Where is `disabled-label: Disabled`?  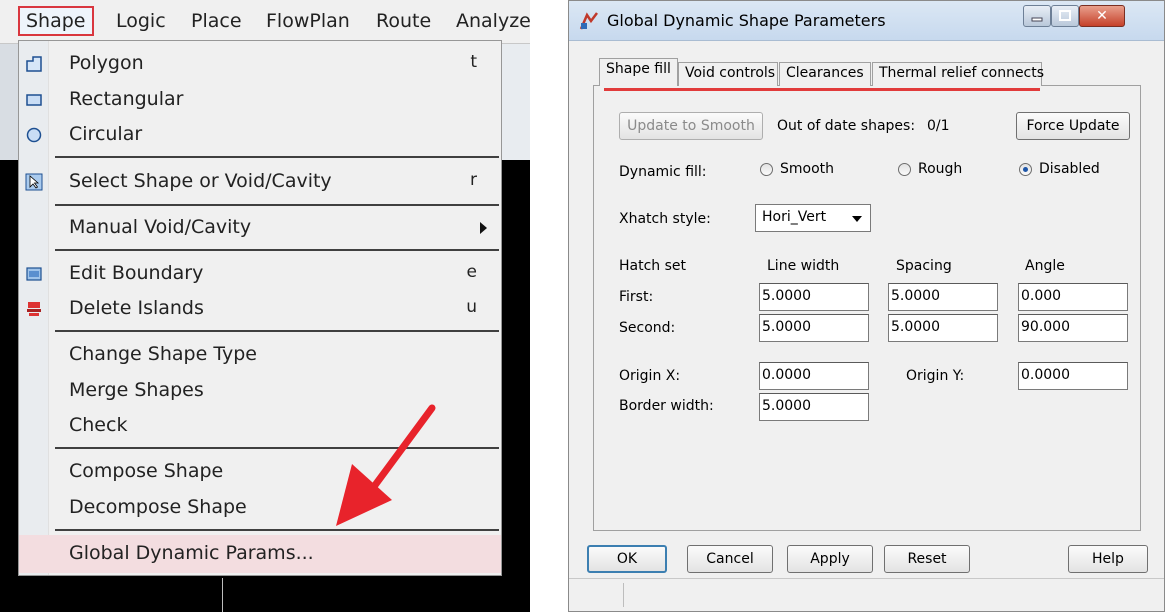
disabled-label: Disabled is located at coordinates (1069, 169).